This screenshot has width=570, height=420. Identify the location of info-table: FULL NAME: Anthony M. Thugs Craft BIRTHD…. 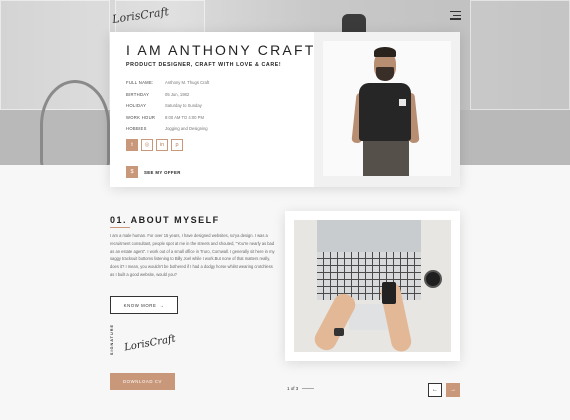
(167, 106).